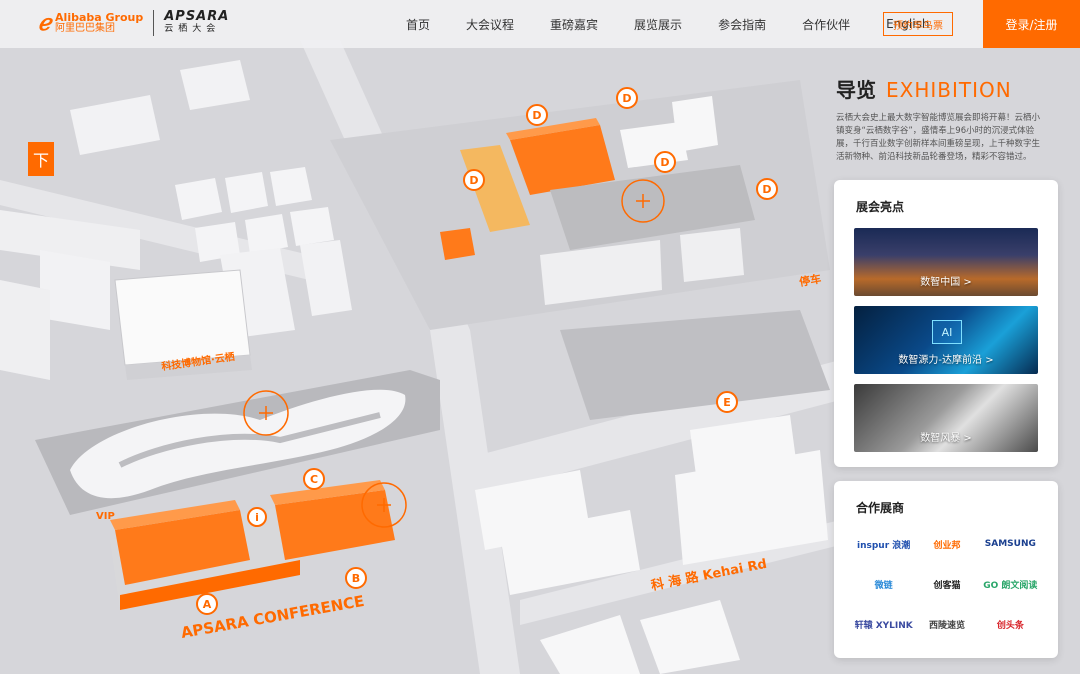  I want to click on partner-logo: inspur 浪潮, so click(883, 544).